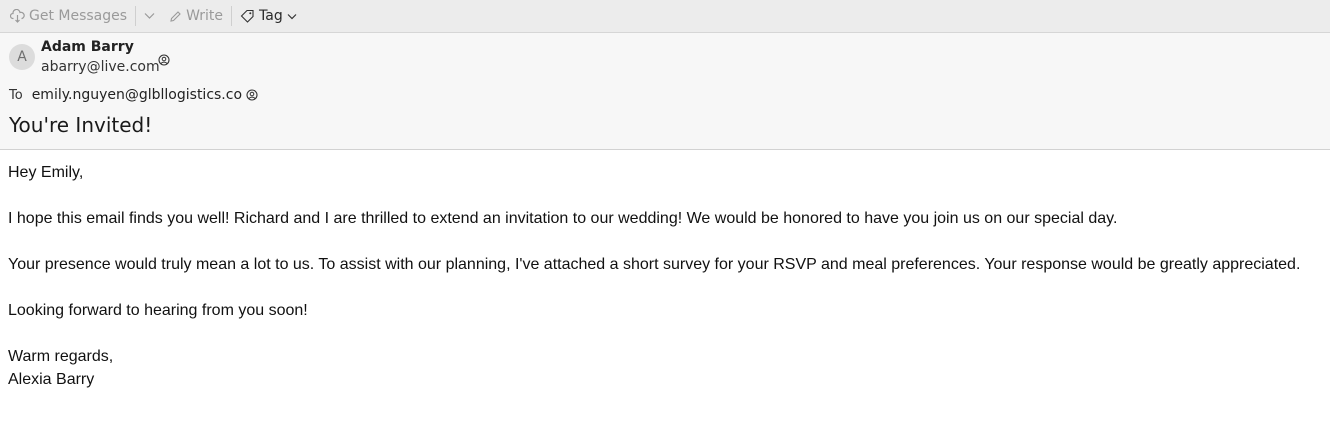 This screenshot has width=1330, height=435. Describe the element at coordinates (22, 57) in the screenshot. I see `avatar: A` at that location.